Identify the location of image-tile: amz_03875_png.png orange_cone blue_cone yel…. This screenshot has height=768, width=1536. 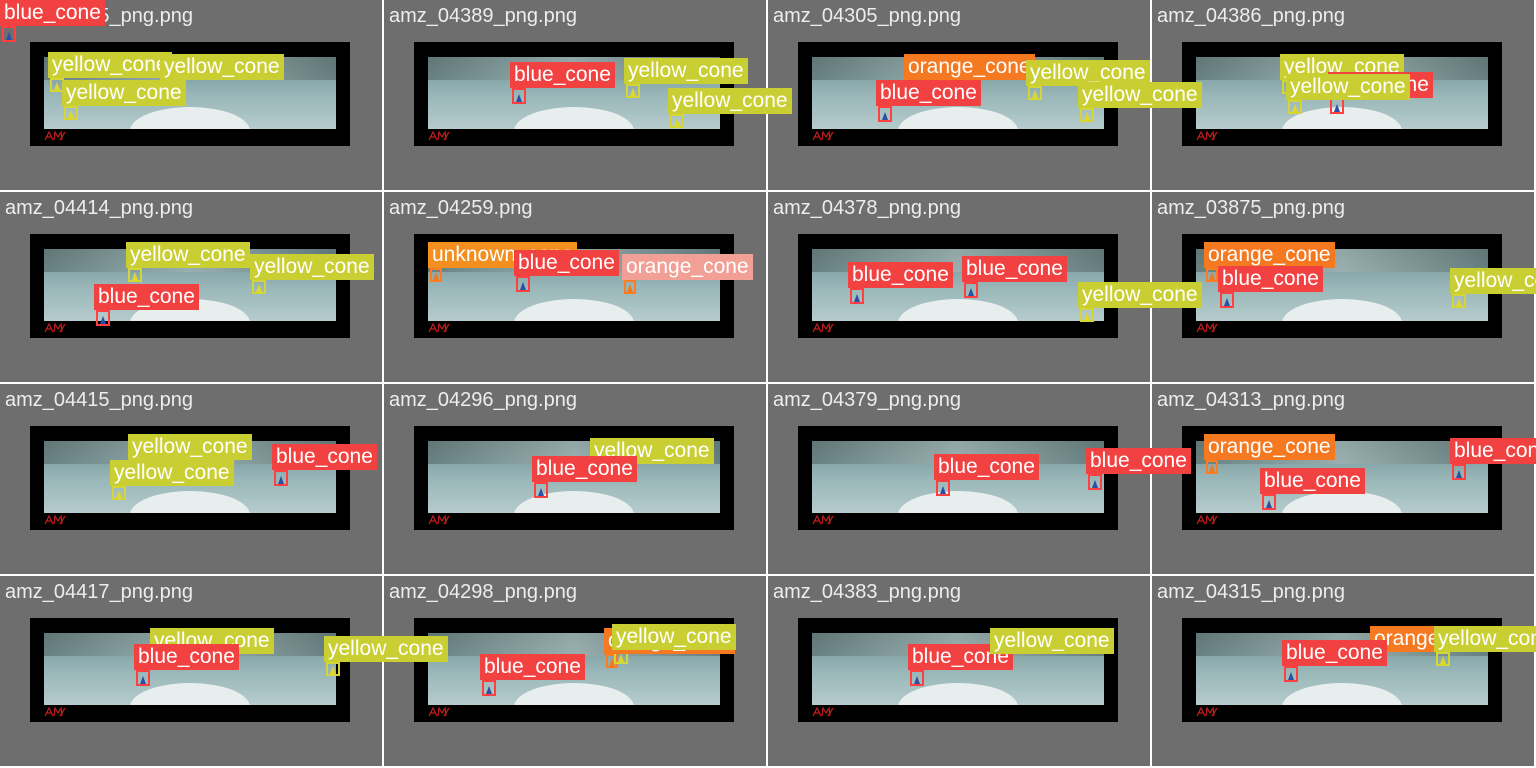
(1344, 287).